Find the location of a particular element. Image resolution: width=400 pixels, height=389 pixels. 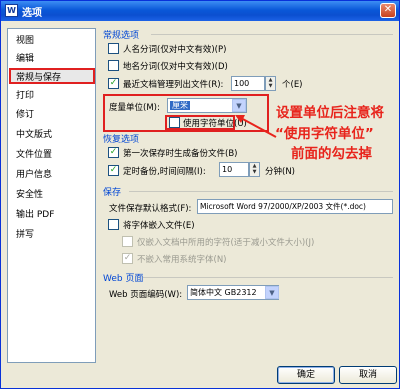

embed-fonts-checkbox is located at coordinates (113, 224).